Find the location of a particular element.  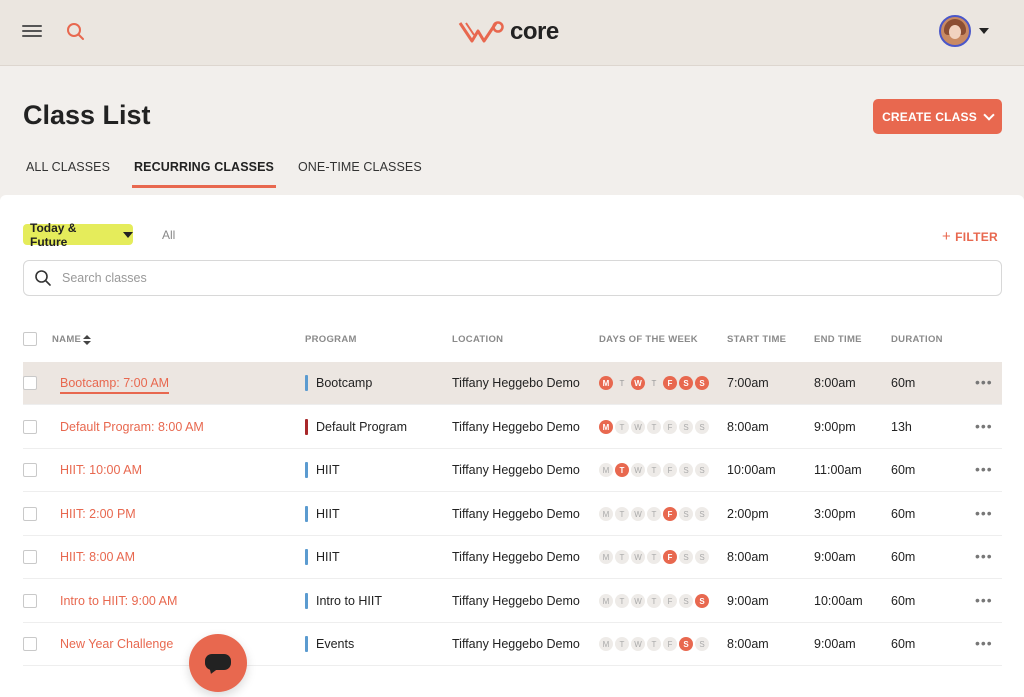

class-name-link: New Year Challenge is located at coordinates (116, 644).